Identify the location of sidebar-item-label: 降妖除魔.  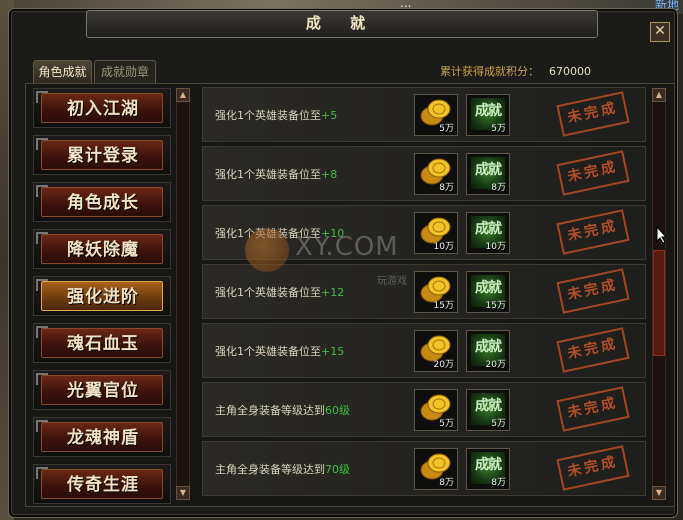
(103, 250).